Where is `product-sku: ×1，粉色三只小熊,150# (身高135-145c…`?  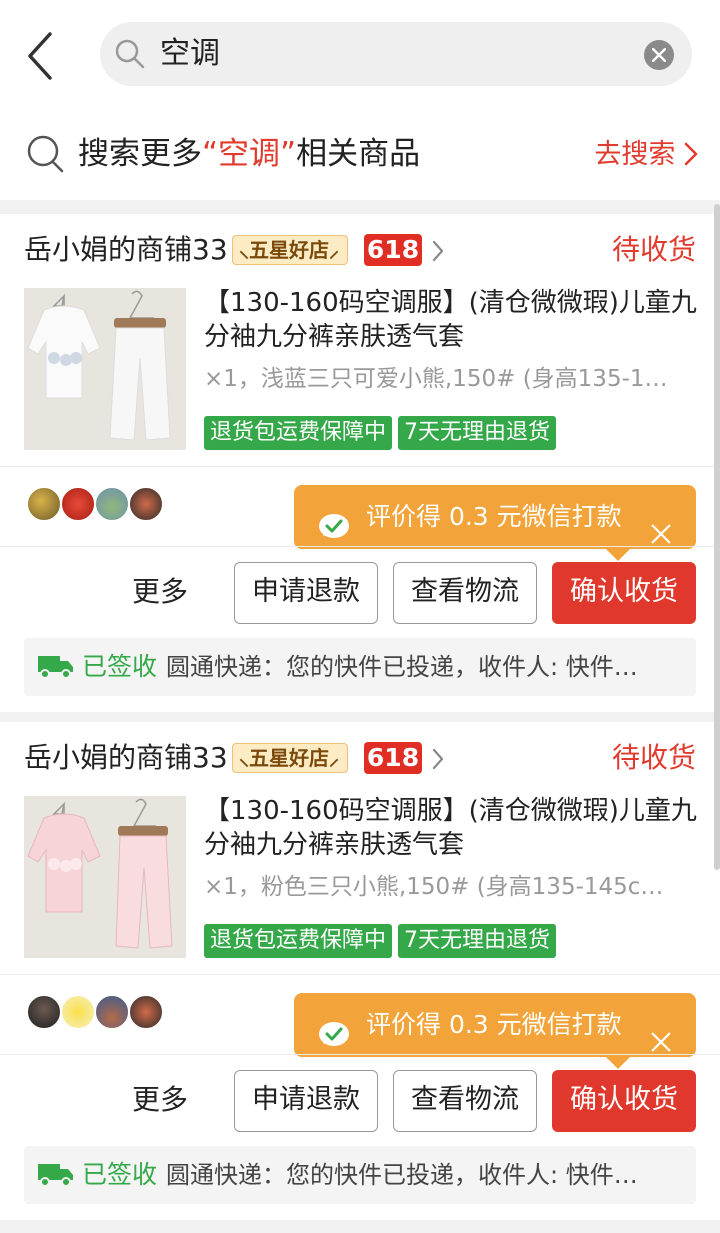 product-sku: ×1，粉色三只小熊,150# (身高135-145c… is located at coordinates (434, 887).